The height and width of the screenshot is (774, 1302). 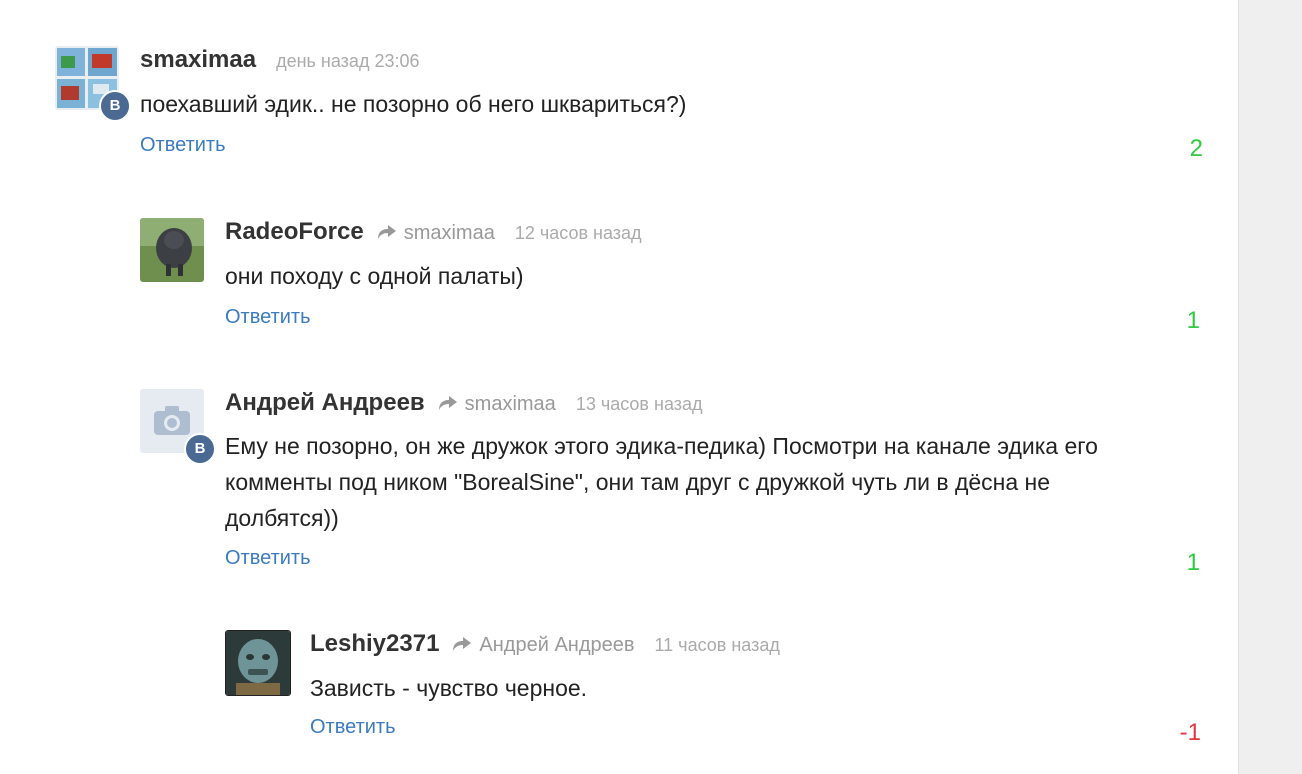 What do you see at coordinates (639, 404) in the screenshot?
I see `timestamp: 13 часов назад` at bounding box center [639, 404].